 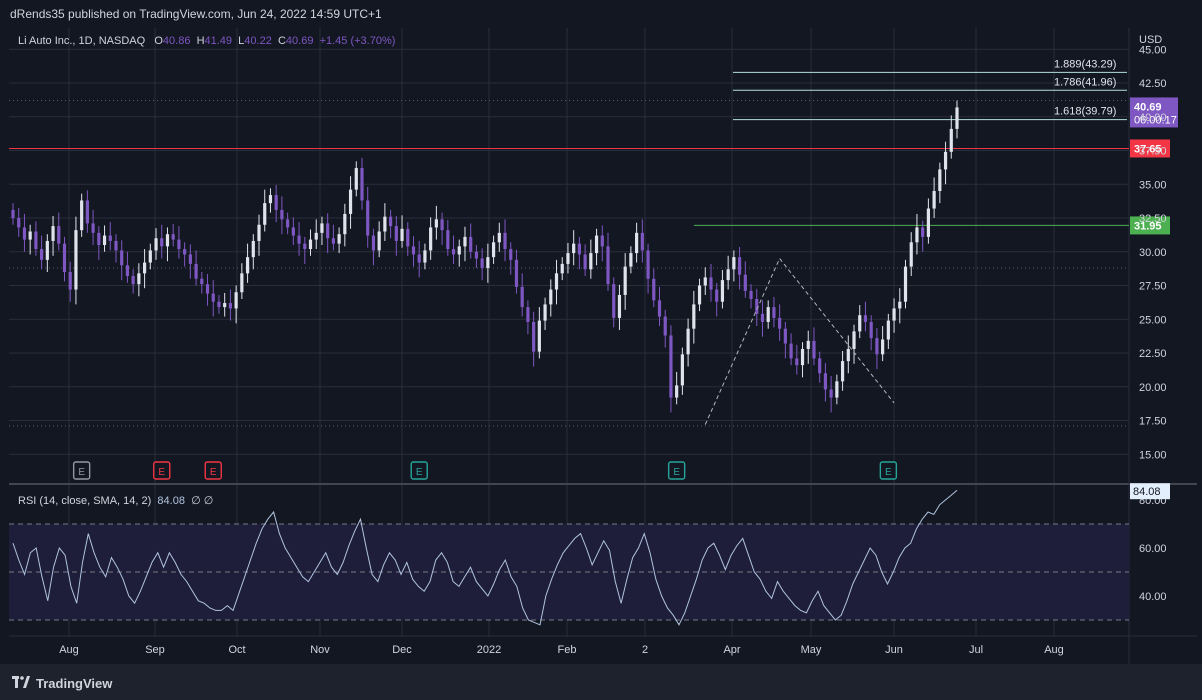 What do you see at coordinates (82, 41) in the screenshot?
I see `symbol-name: Li Auto Inc., 1D, NASDAQ` at bounding box center [82, 41].